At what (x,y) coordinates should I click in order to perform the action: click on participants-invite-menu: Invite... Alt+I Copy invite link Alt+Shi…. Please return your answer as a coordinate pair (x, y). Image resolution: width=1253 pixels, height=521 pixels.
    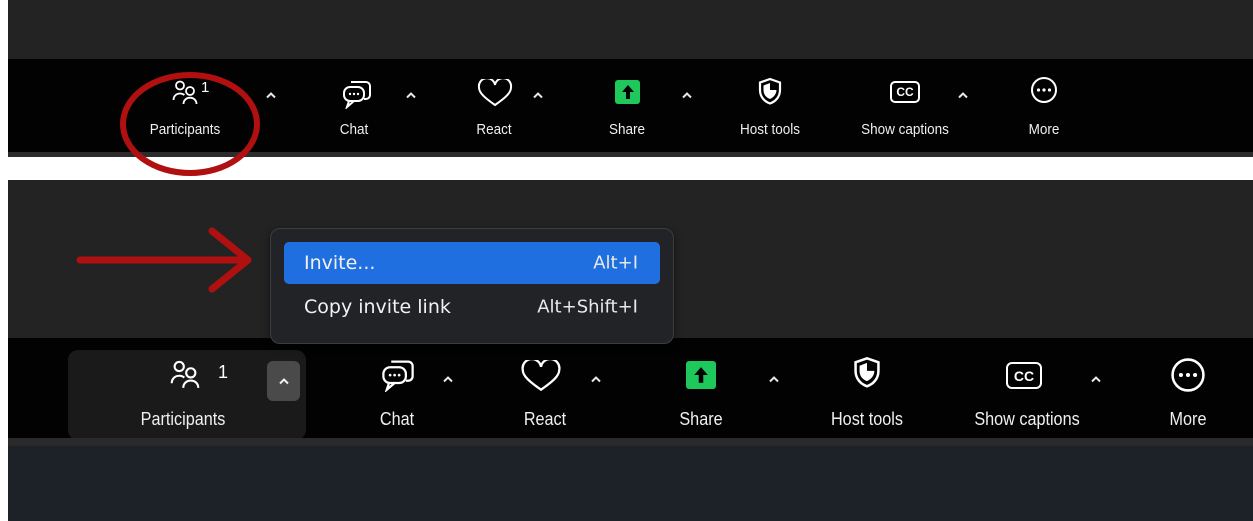
    Looking at the image, I should click on (472, 286).